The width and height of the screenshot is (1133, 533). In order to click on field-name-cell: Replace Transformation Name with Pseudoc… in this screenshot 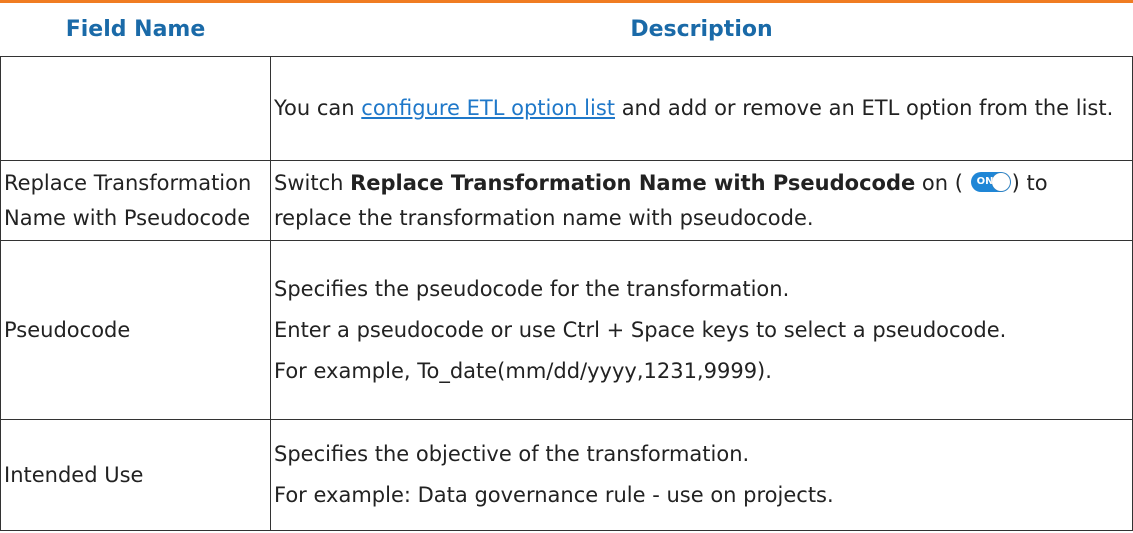, I will do `click(135, 200)`.